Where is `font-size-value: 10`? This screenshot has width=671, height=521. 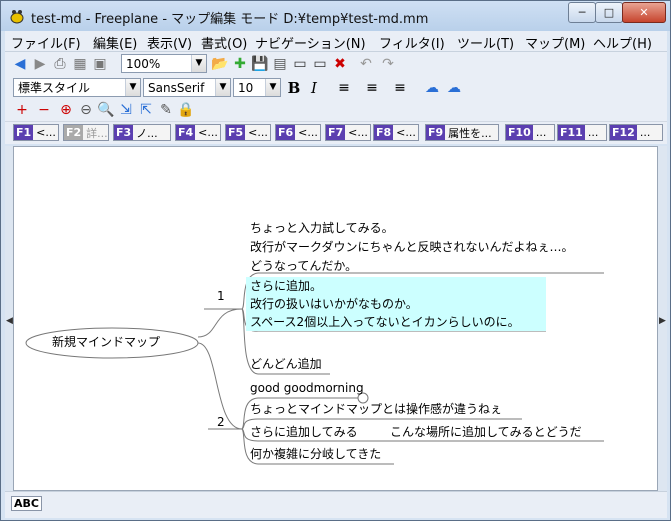 font-size-value: 10 is located at coordinates (246, 88).